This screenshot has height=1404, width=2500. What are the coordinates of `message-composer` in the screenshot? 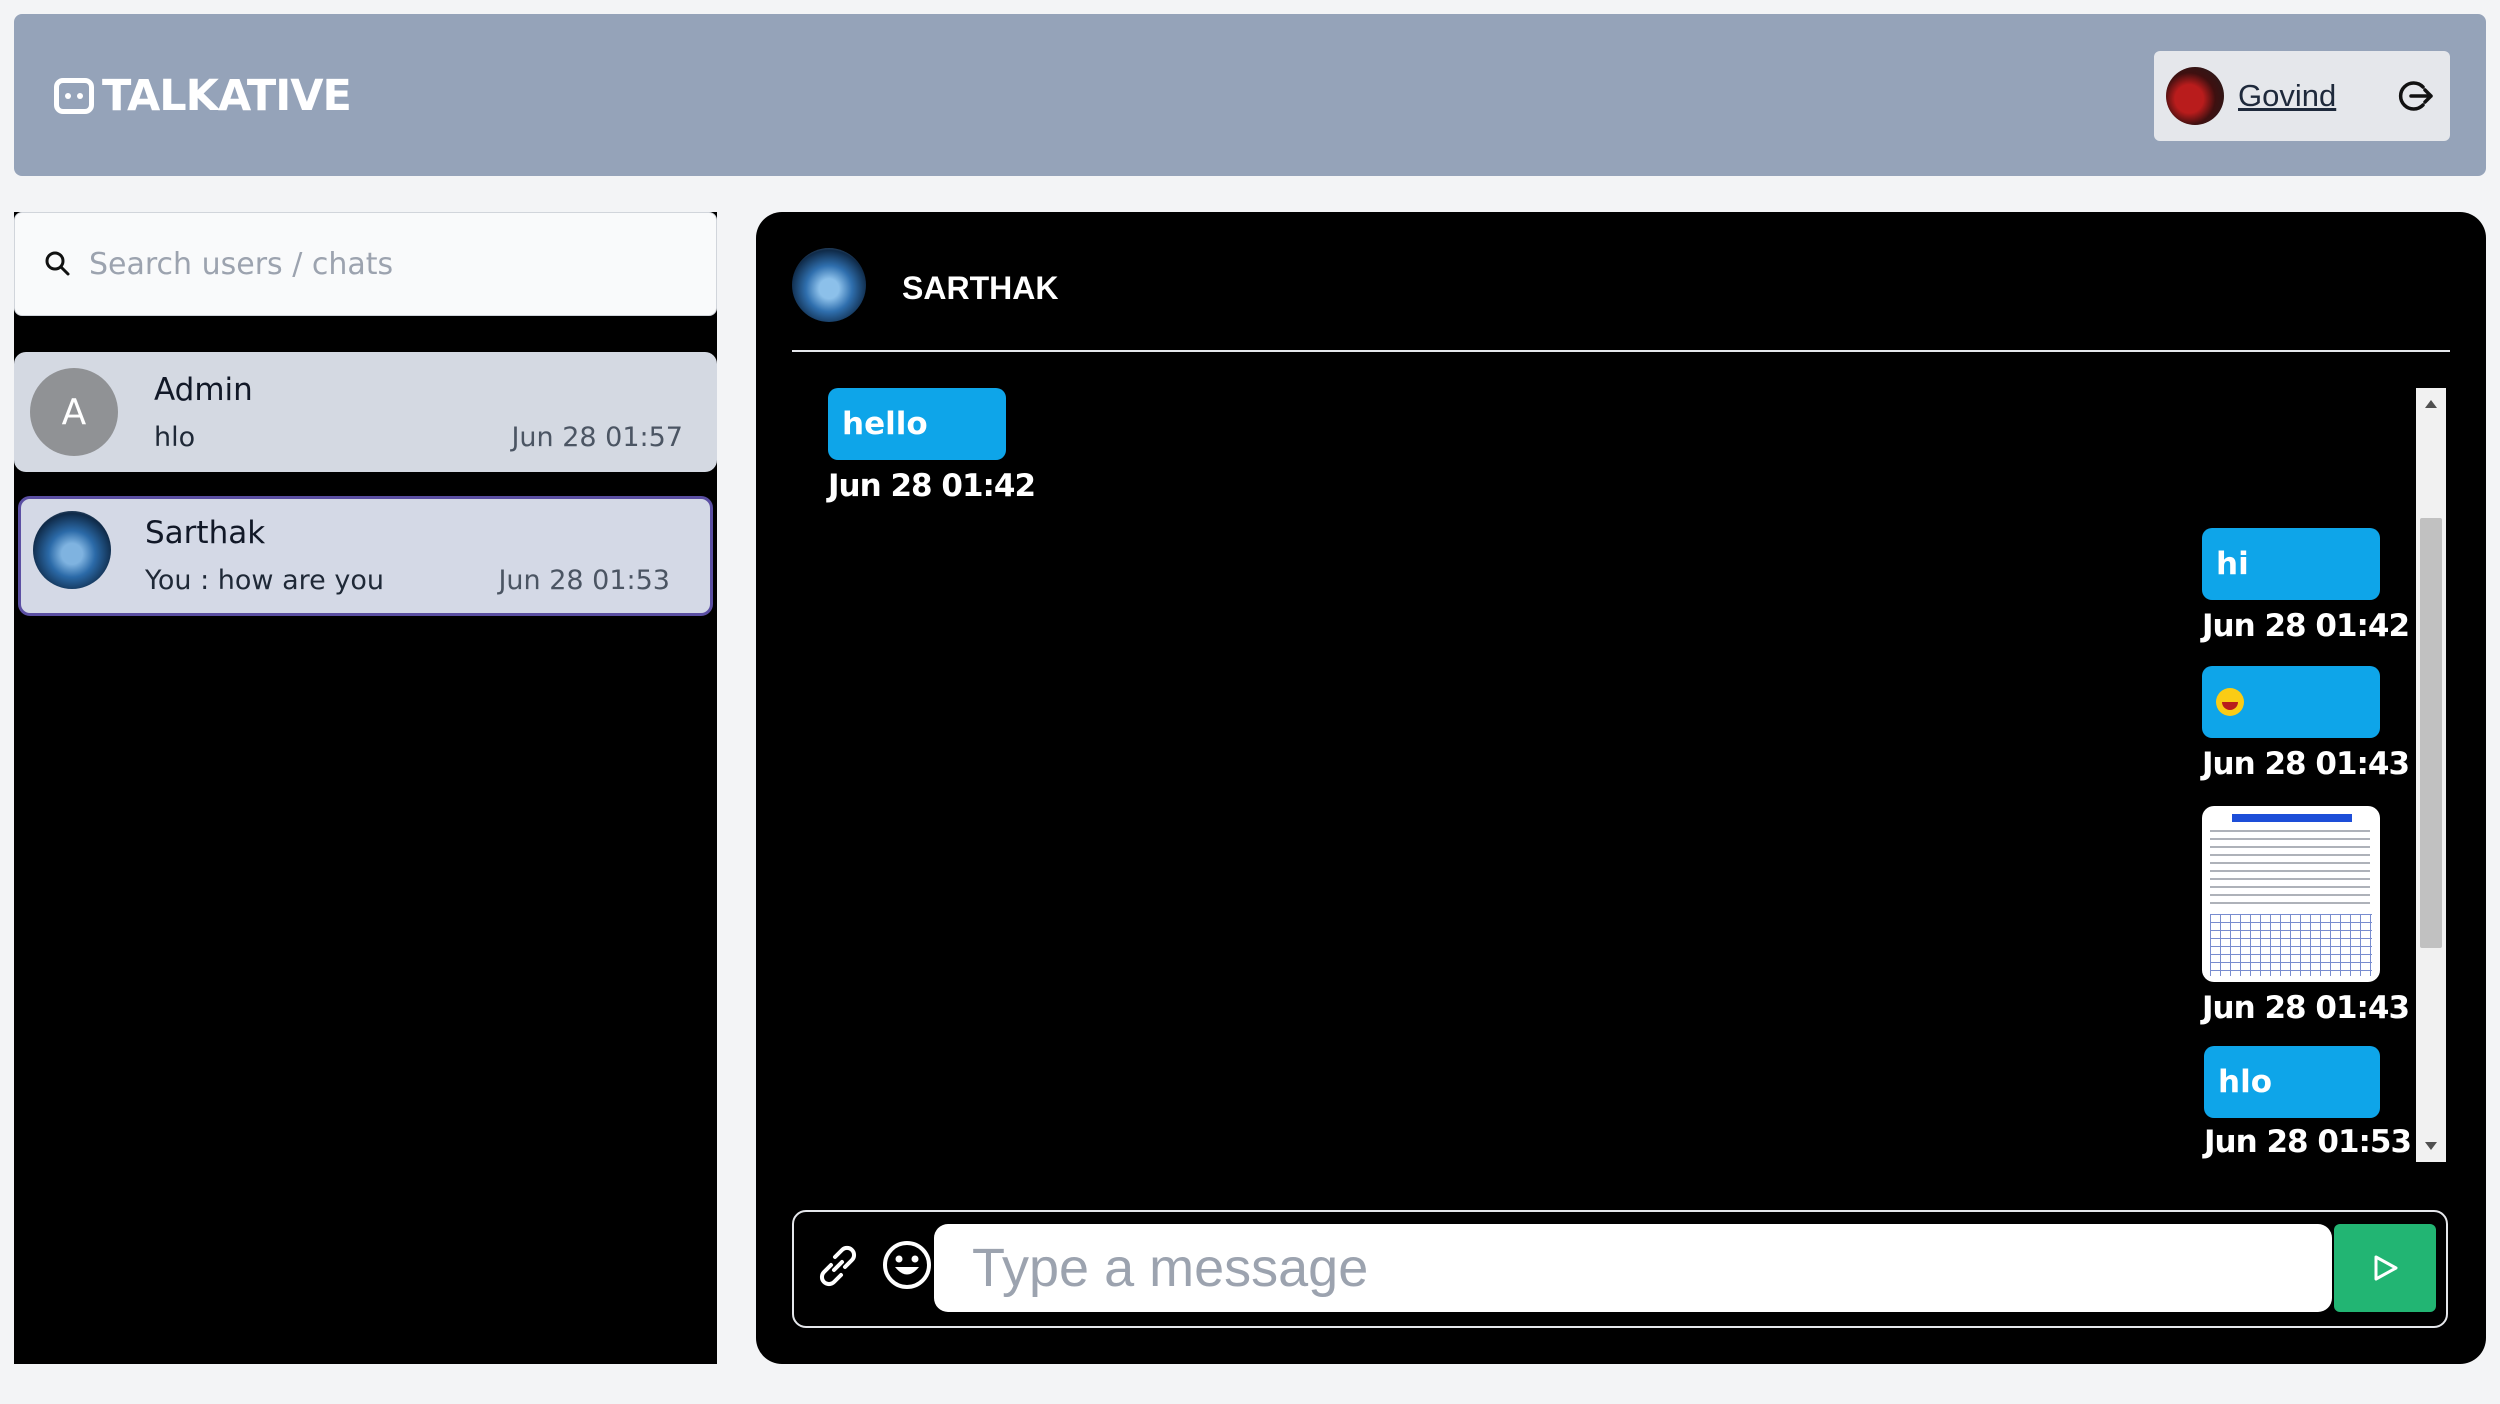 It's located at (1620, 1269).